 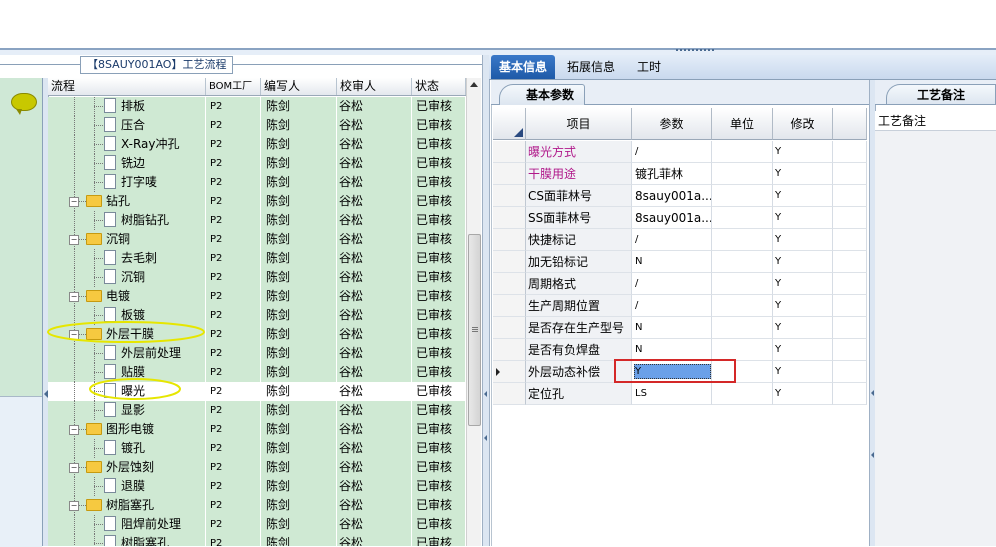 I want to click on table-row: − 图形电镀 P2 陈剑 谷松 已审核, so click(x=257, y=429).